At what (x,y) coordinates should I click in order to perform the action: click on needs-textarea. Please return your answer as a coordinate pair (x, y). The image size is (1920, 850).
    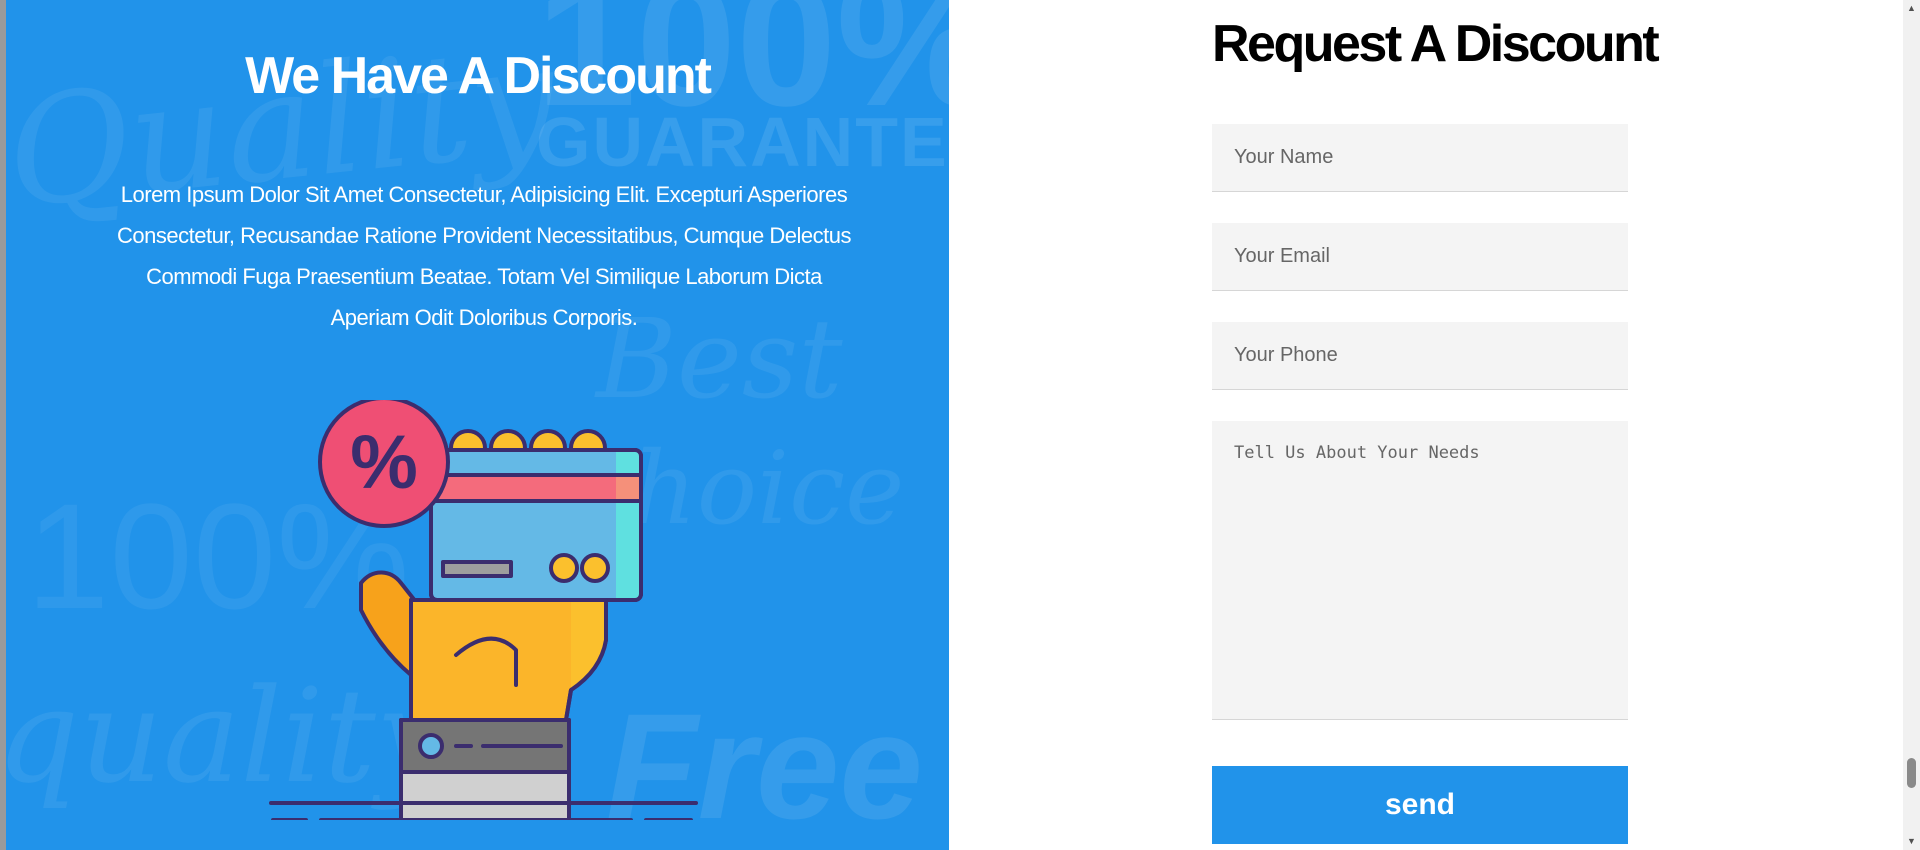
    Looking at the image, I should click on (1420, 570).